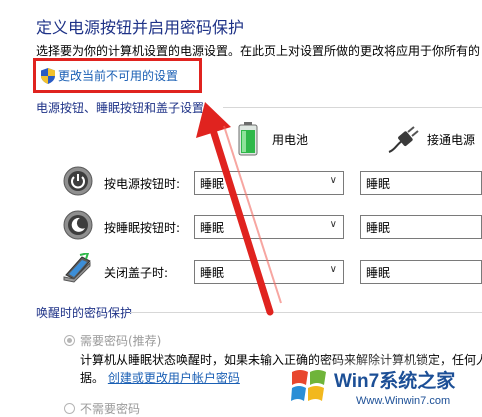  Describe the element at coordinates (142, 228) in the screenshot. I see `sleep-button-label: 按睡眠按钮时:` at that location.